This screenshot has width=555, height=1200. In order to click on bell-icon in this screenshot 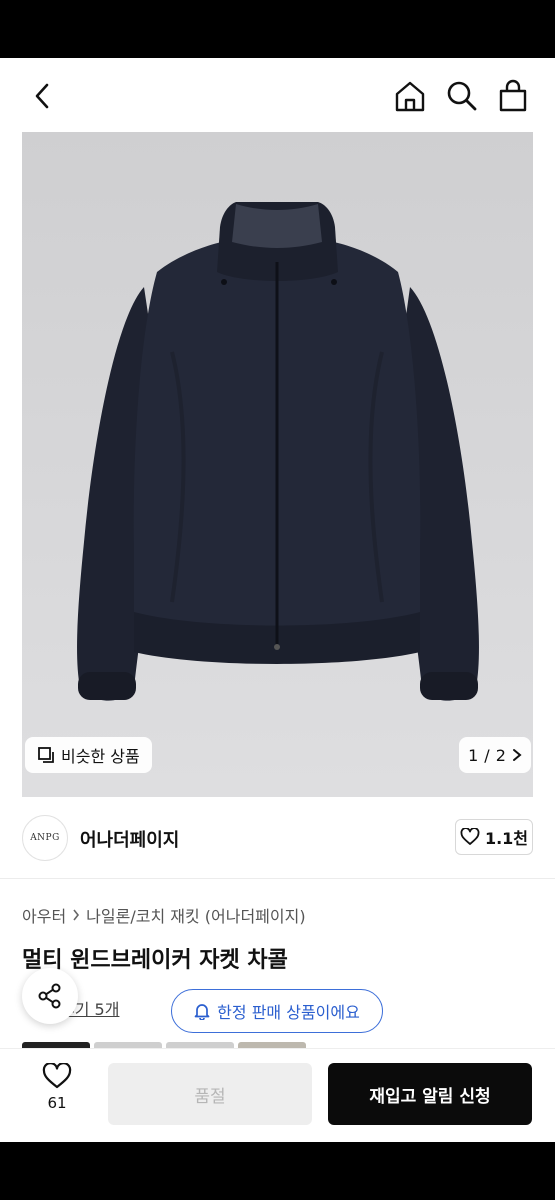, I will do `click(202, 1012)`.